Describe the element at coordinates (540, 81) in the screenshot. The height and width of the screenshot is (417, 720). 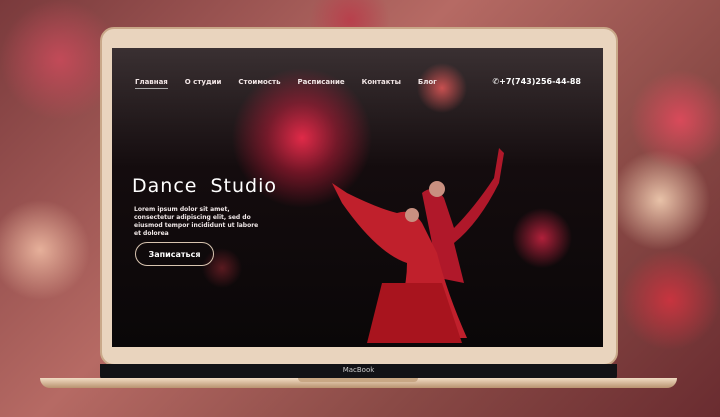
I see `phone-number: +7(743)256-44-88` at that location.